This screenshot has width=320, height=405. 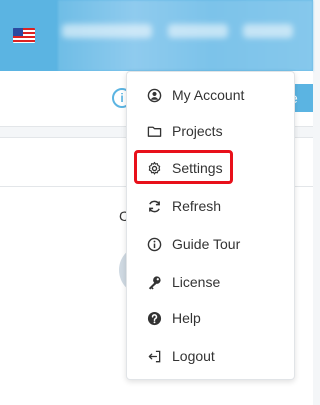 What do you see at coordinates (24, 35) in the screenshot?
I see `us-flag-icon` at bounding box center [24, 35].